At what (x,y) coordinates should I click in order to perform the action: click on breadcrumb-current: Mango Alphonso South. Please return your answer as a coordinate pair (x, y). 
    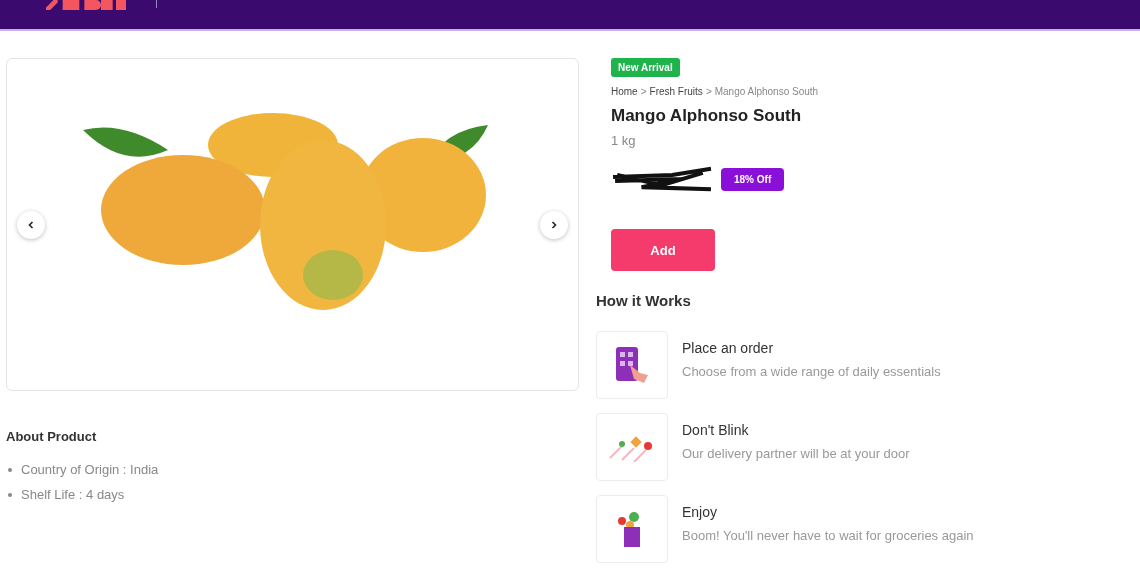
    Looking at the image, I should click on (766, 91).